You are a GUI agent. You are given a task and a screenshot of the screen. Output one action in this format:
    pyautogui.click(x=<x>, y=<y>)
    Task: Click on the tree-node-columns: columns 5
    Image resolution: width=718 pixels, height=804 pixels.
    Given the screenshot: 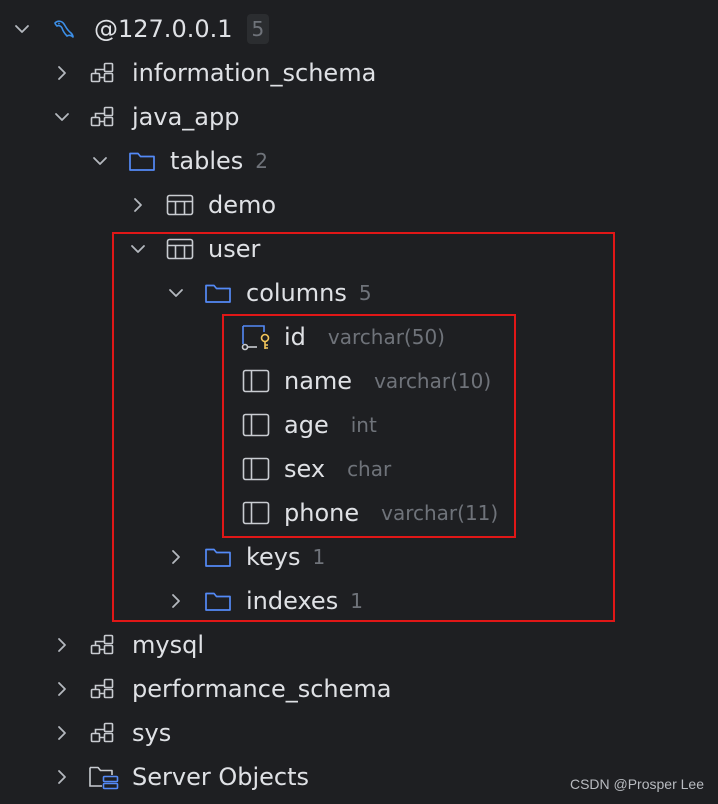 What is the action you would take?
    pyautogui.click(x=359, y=293)
    